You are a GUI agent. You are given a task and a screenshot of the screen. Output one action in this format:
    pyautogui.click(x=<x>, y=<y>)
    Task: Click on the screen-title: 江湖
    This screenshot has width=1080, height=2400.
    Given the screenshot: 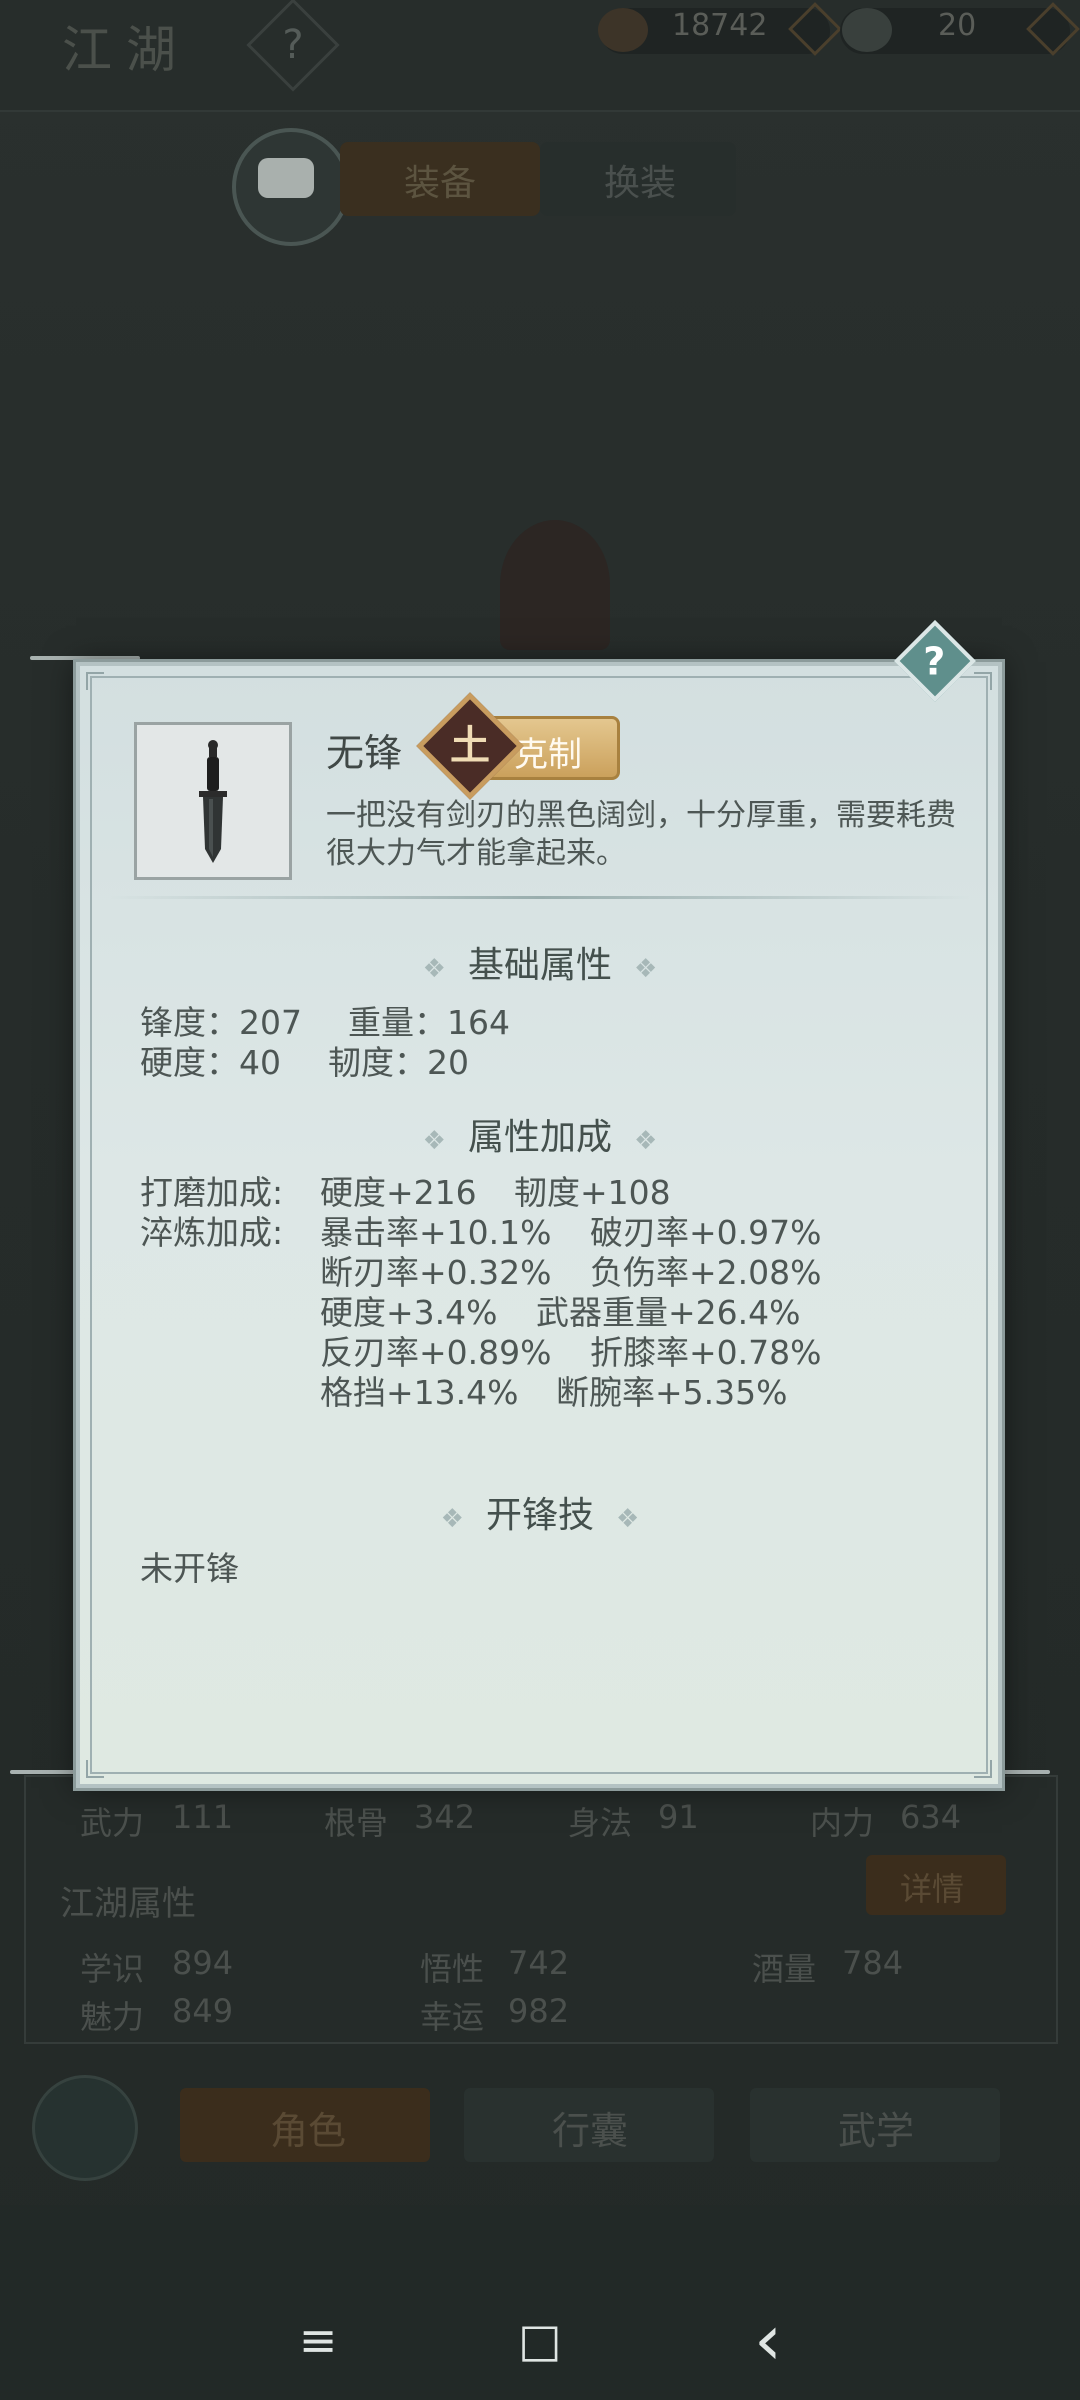 What is the action you would take?
    pyautogui.click(x=126, y=50)
    